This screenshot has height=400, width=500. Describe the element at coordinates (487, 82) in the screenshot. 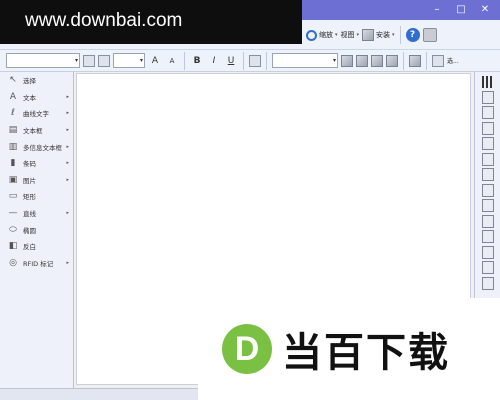

I see `panel-grip-icon` at that location.